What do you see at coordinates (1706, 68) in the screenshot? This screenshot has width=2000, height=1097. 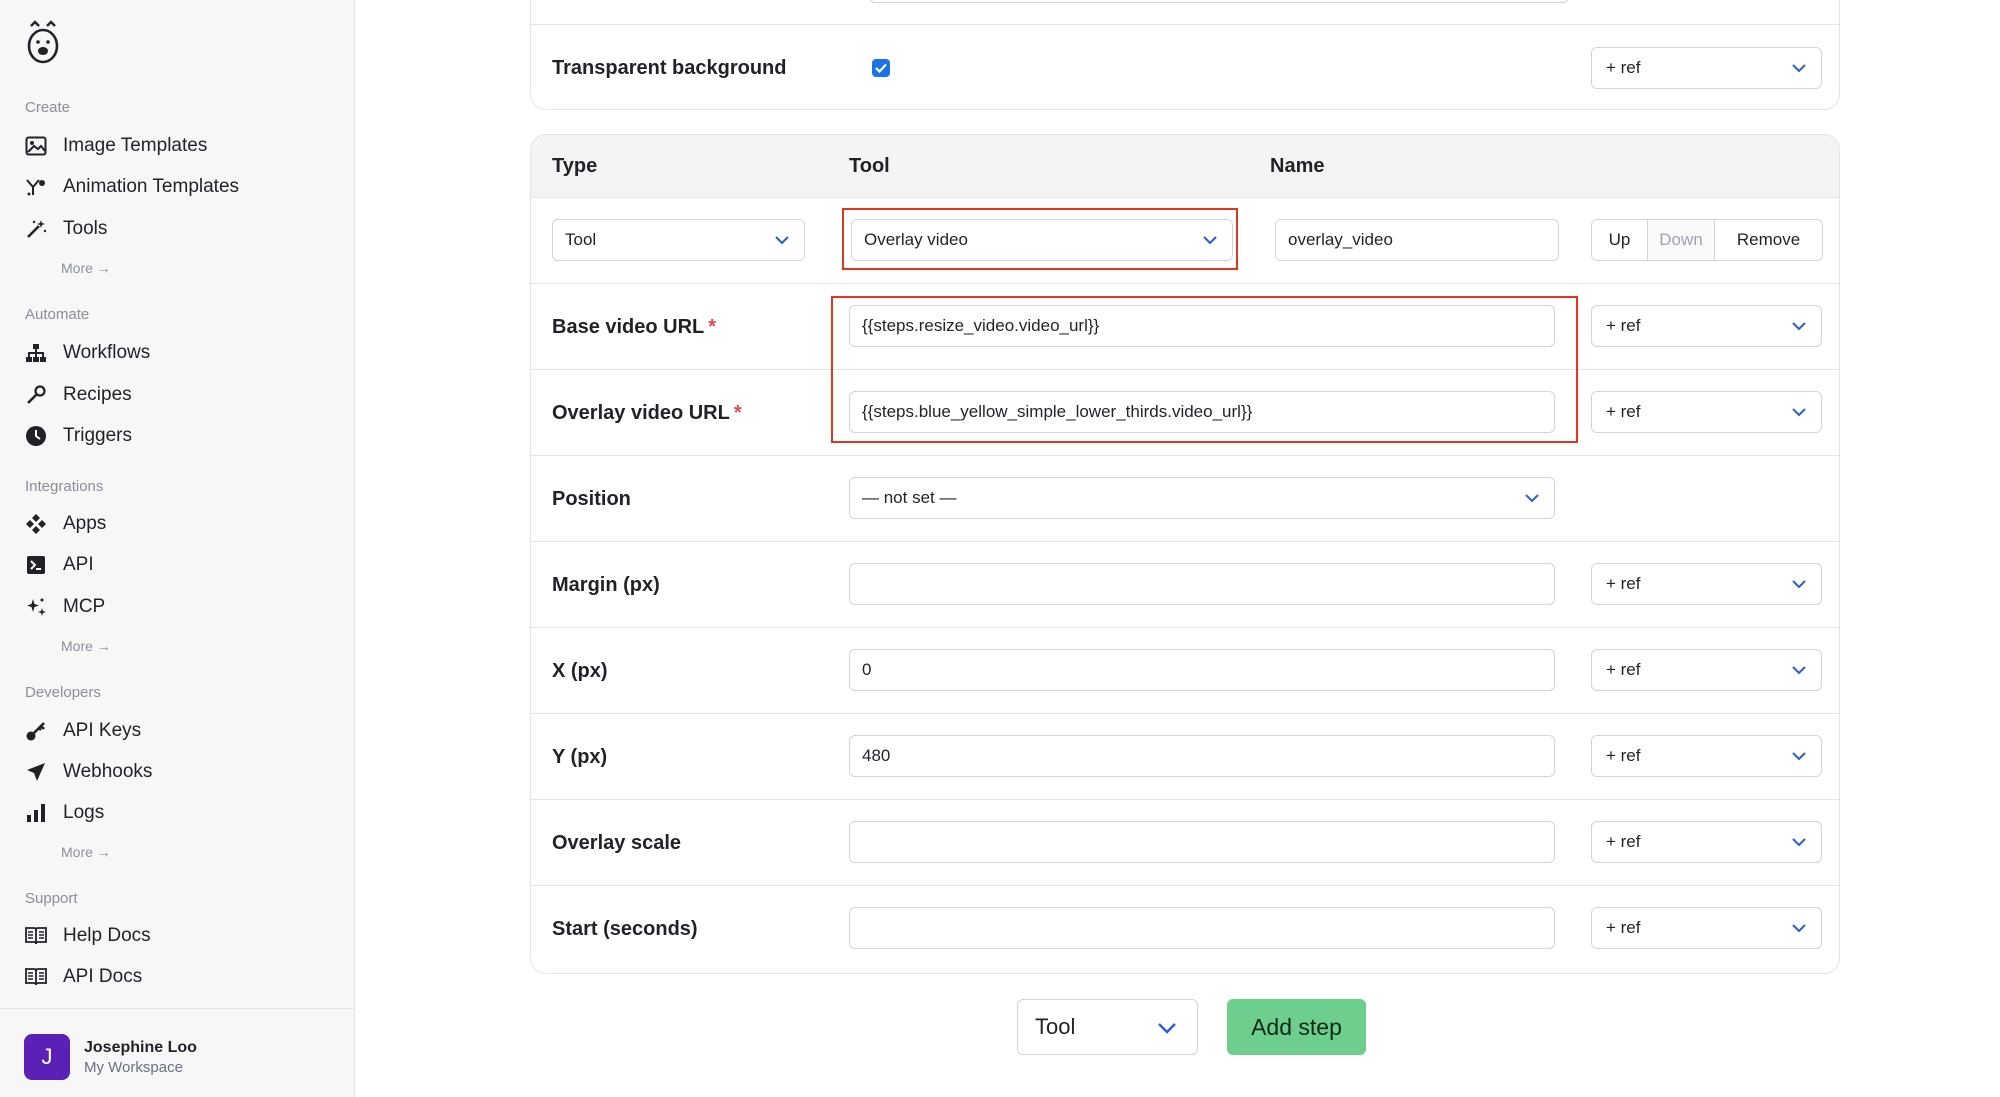 I see `ref-select-transparent: + ref` at bounding box center [1706, 68].